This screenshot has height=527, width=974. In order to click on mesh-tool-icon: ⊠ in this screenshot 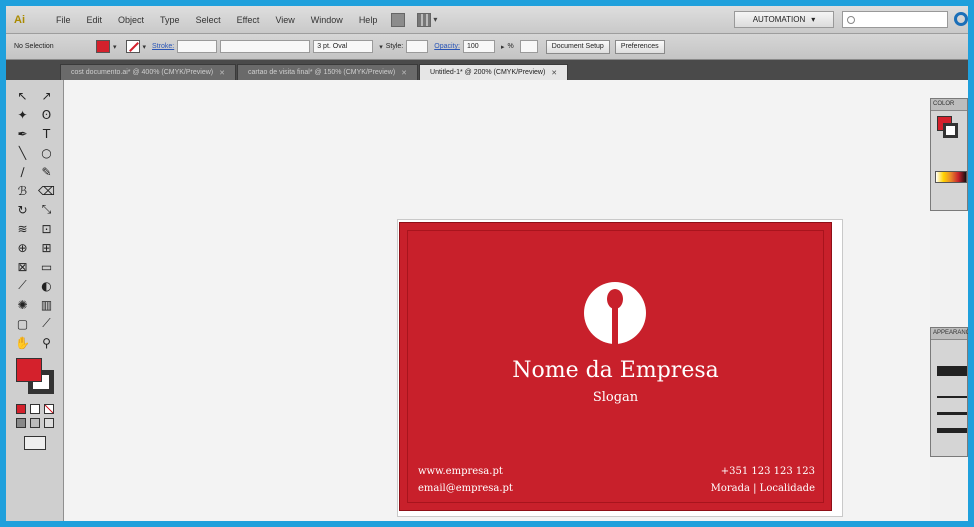, I will do `click(23, 266)`.